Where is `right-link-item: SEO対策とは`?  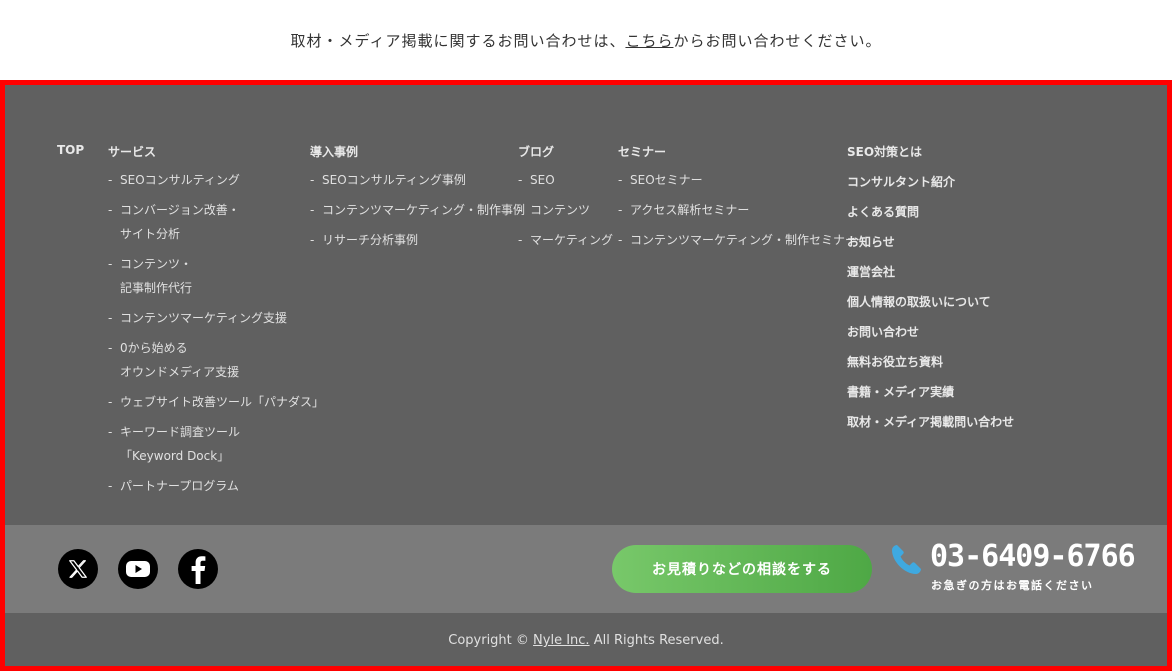
right-link-item: SEO対策とは is located at coordinates (884, 151).